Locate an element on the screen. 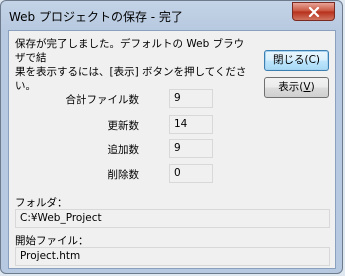  title-bar: Web プロジェクトの保存 - 完了 is located at coordinates (171, 16).